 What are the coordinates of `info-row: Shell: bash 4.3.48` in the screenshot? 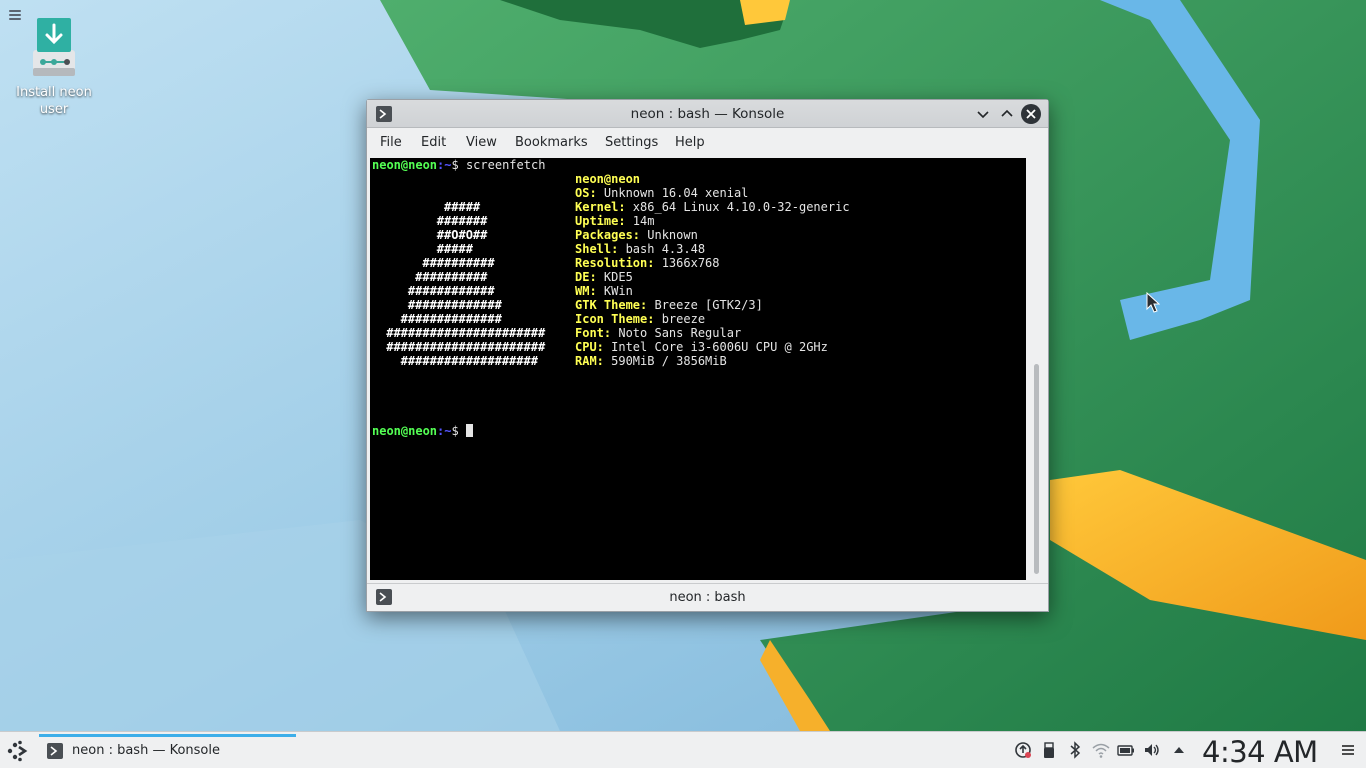 It's located at (640, 249).